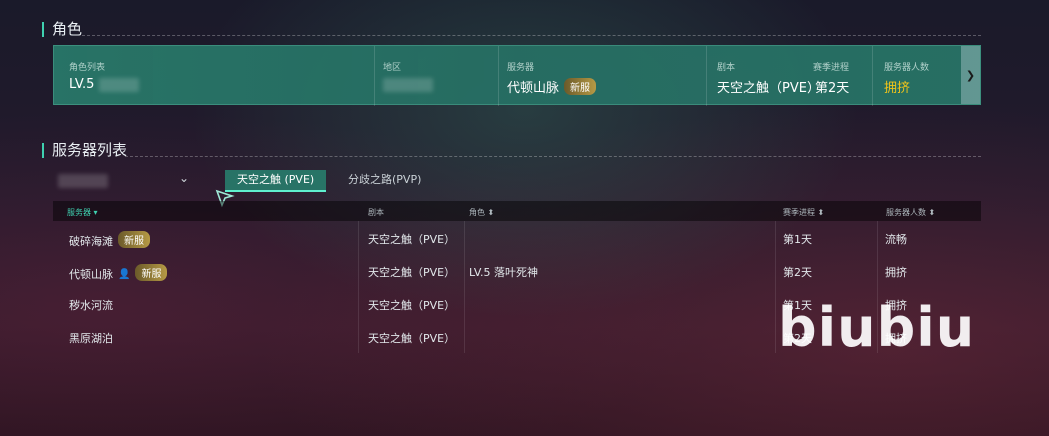  I want to click on user-icon: 👤, so click(124, 274).